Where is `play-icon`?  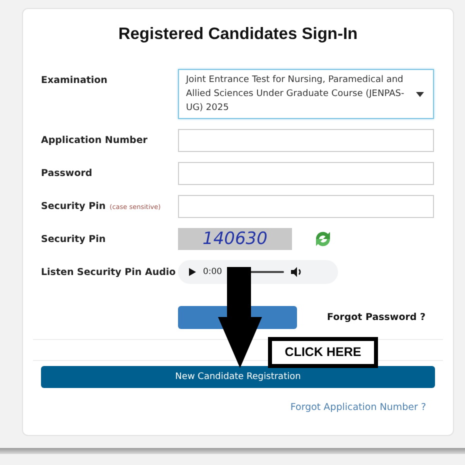 play-icon is located at coordinates (192, 272).